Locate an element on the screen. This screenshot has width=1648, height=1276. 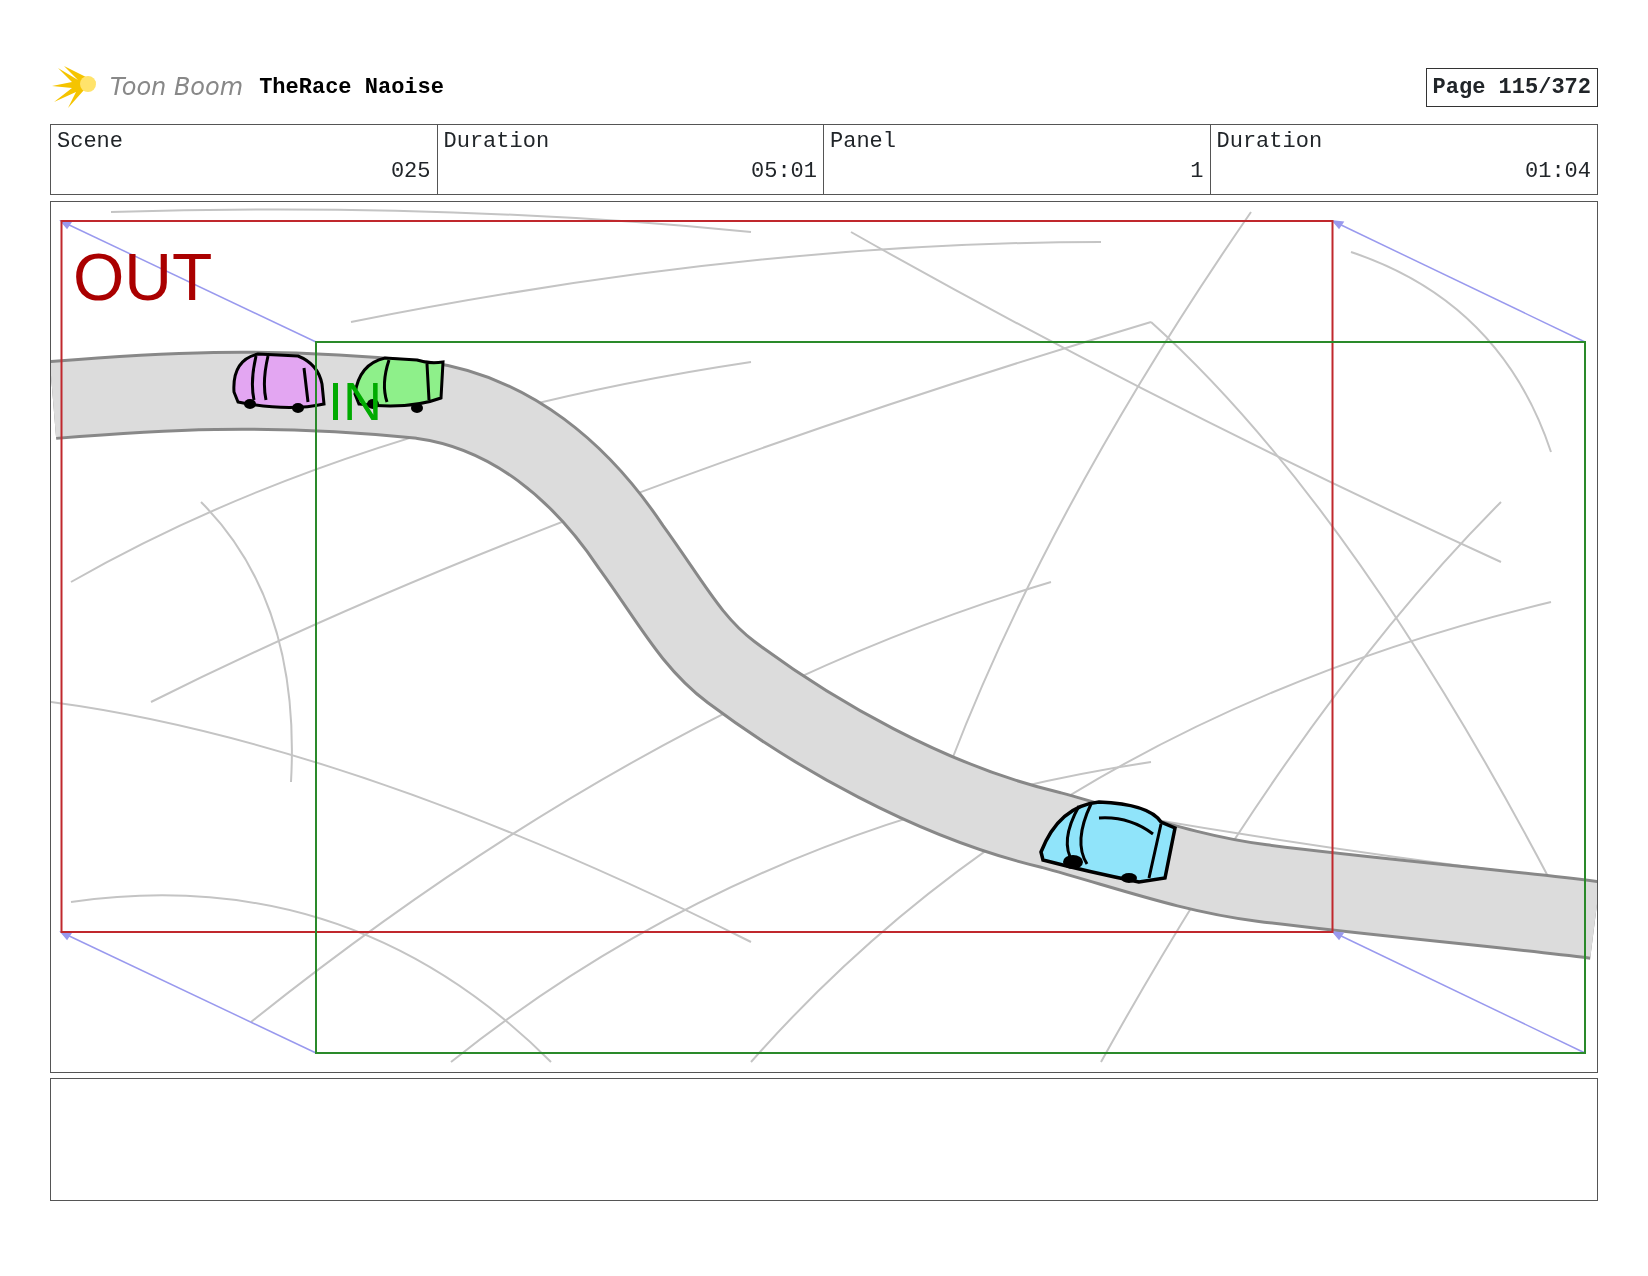
info-label: Scene is located at coordinates (90, 142).